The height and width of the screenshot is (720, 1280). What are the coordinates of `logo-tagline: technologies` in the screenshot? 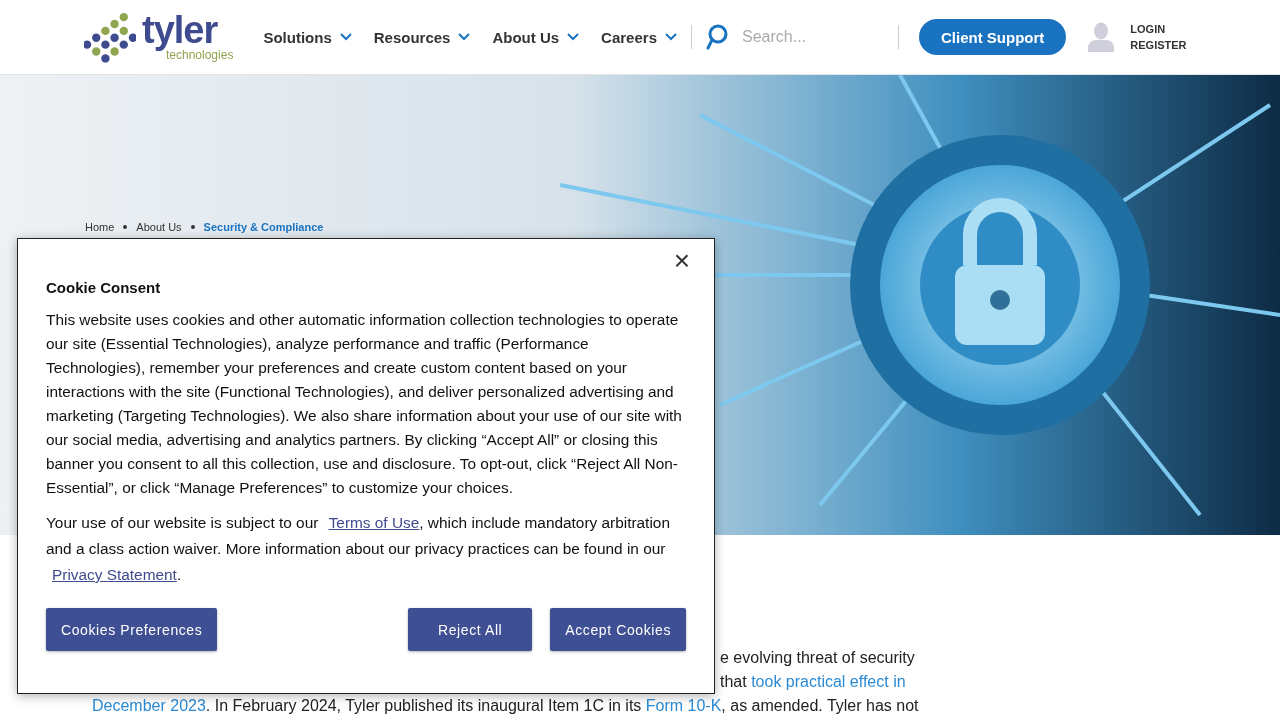 It's located at (200, 55).